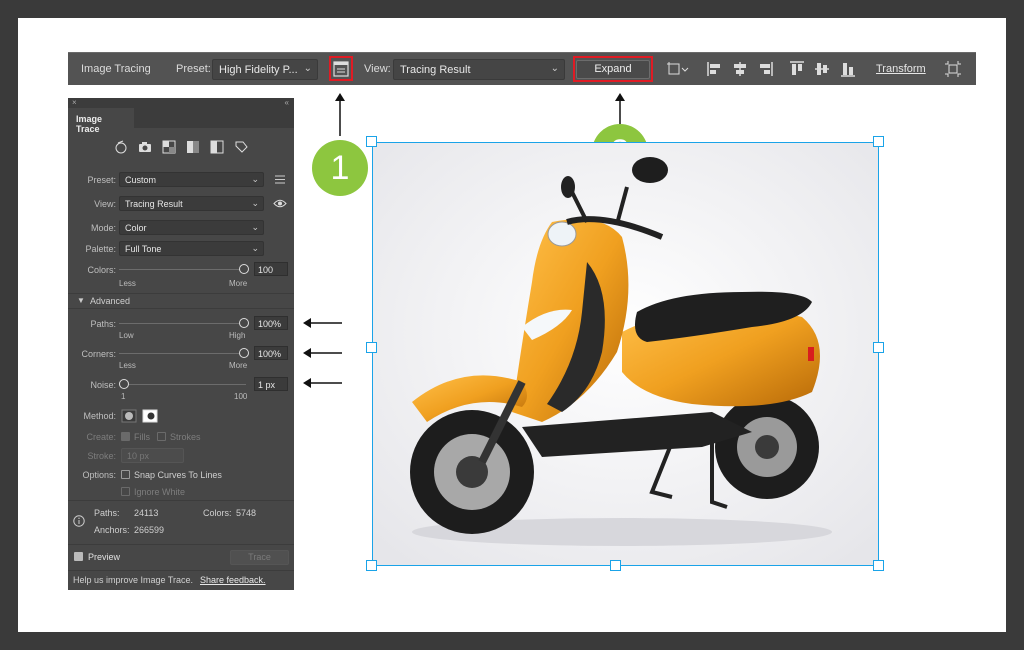  I want to click on colors-slider-track, so click(182, 269).